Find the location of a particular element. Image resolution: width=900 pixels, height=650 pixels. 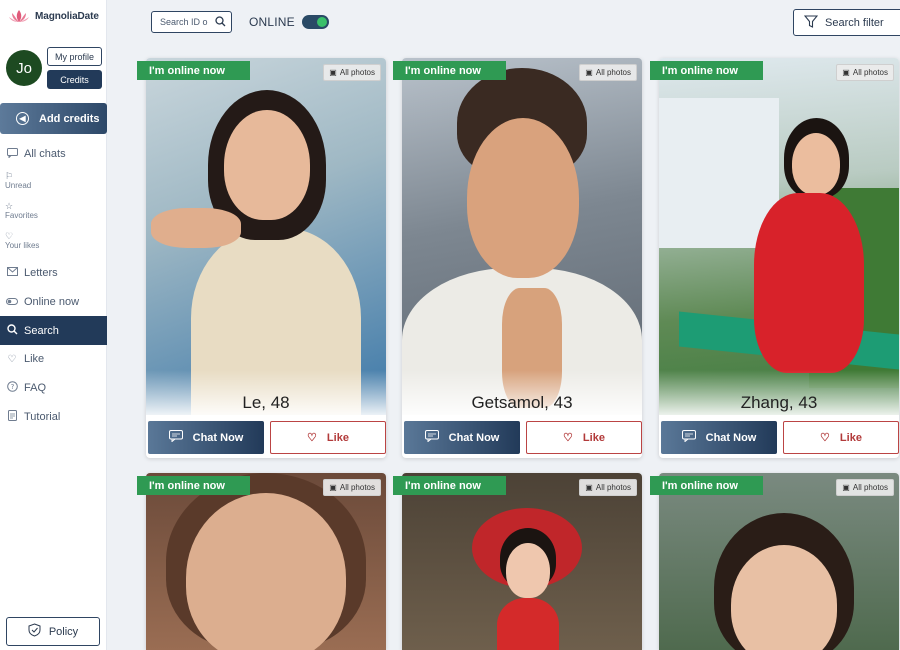

profile-panel: Jo My profile Credits is located at coordinates (54, 70).